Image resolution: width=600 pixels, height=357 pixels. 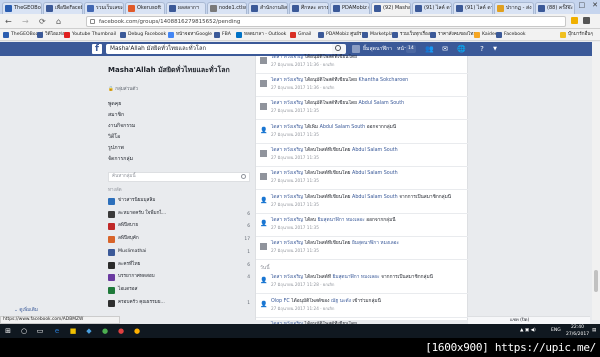 What do you see at coordinates (26, 310) in the screenshot?
I see `see-more-link: ⌄ ดูเพิ่มเติม` at bounding box center [26, 310].